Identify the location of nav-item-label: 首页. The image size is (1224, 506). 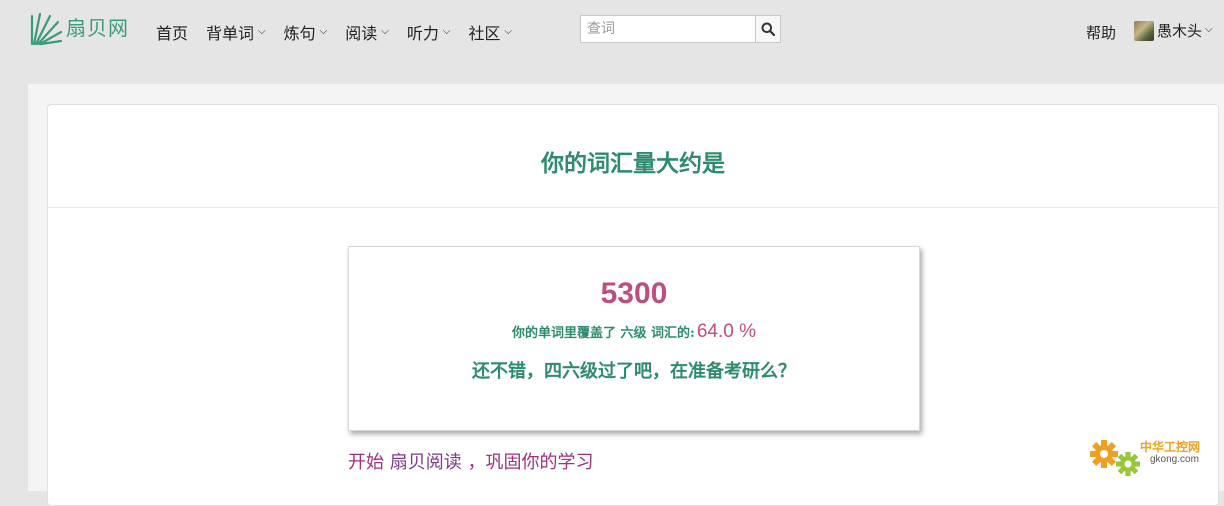
(172, 33).